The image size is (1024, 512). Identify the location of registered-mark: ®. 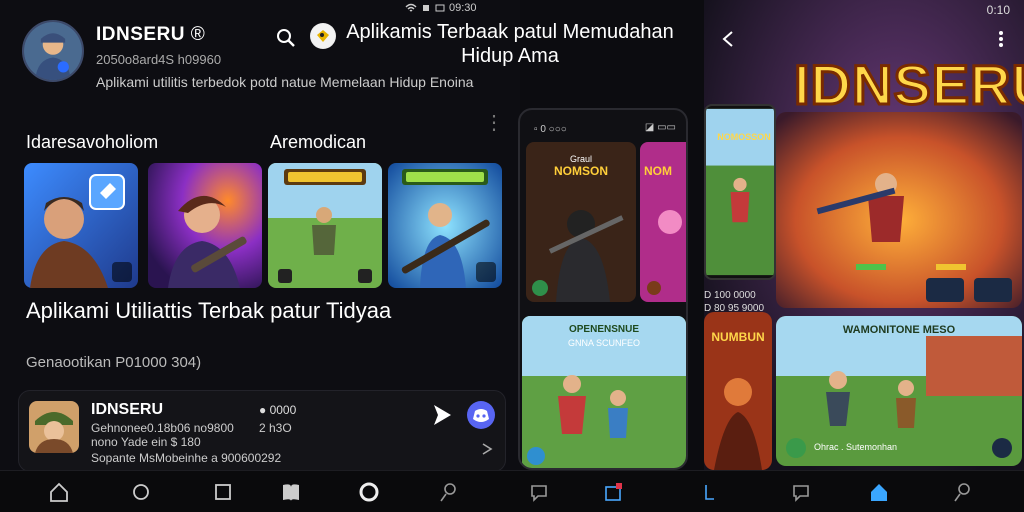
(198, 34).